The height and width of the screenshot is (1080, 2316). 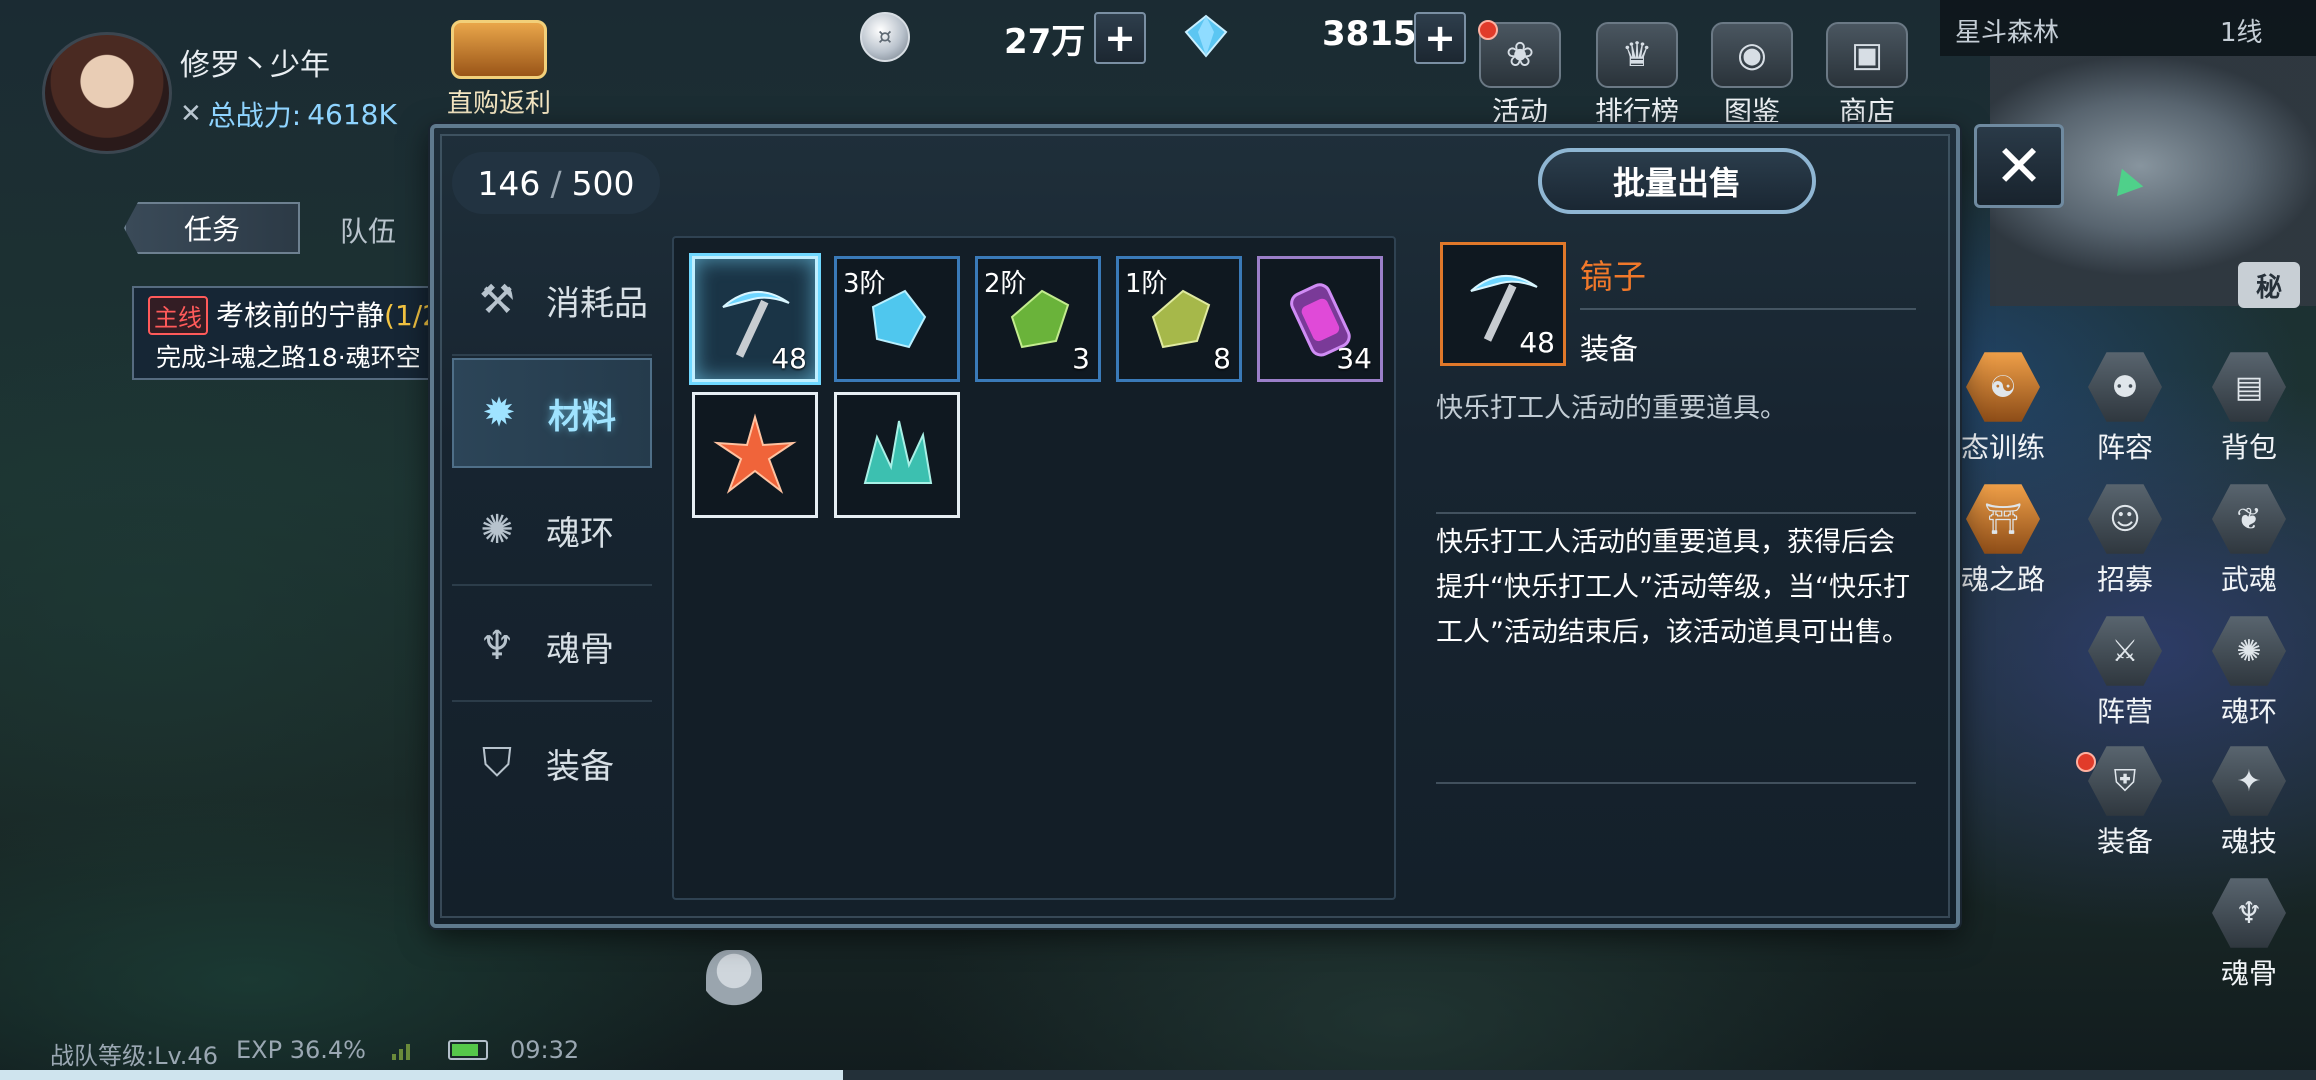 I want to click on exp-bar, so click(x=1158, y=1075).